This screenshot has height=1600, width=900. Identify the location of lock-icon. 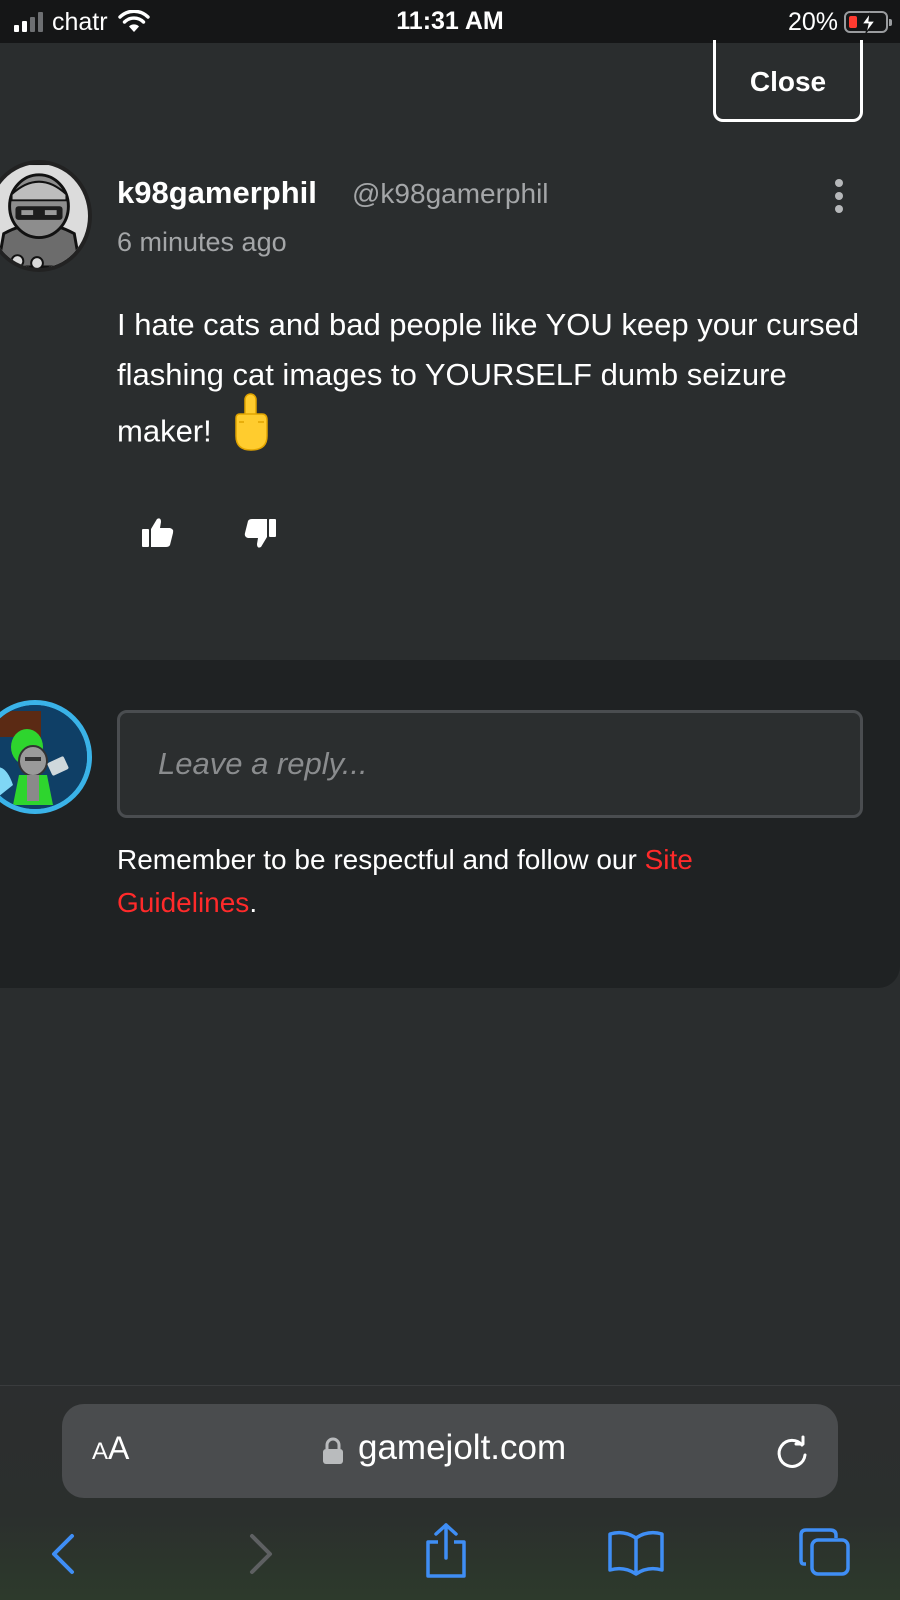
(333, 1453).